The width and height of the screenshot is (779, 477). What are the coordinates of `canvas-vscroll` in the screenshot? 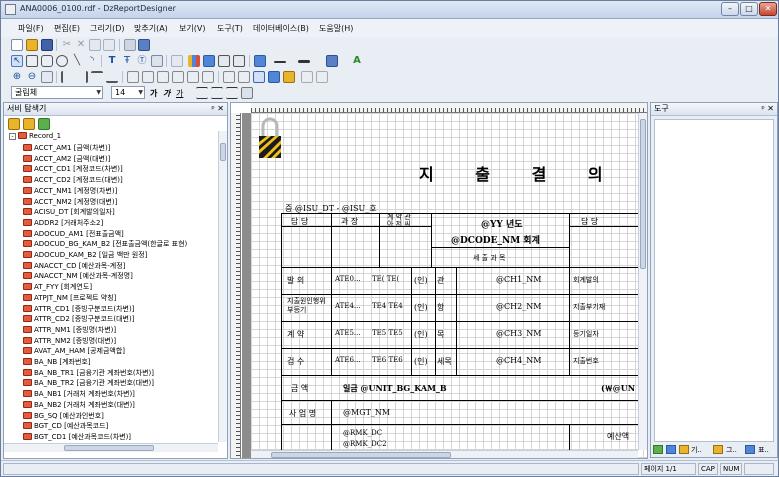 It's located at (642, 281).